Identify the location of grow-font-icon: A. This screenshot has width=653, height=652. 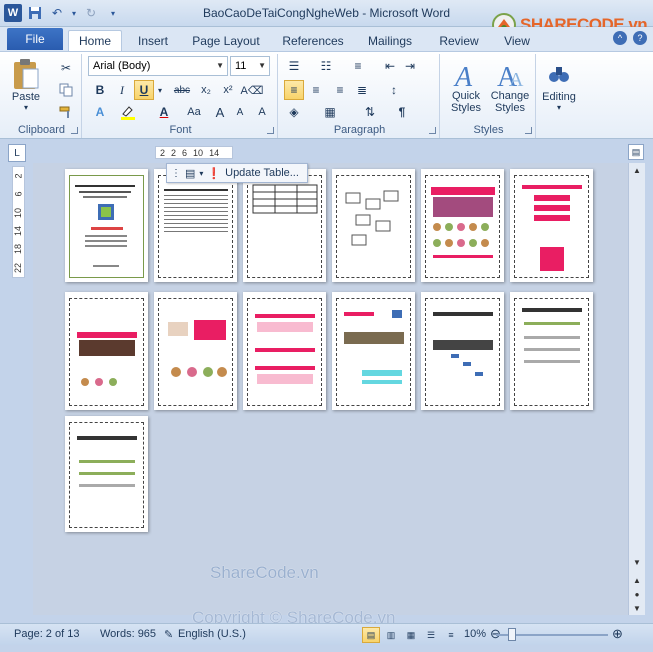
(220, 112).